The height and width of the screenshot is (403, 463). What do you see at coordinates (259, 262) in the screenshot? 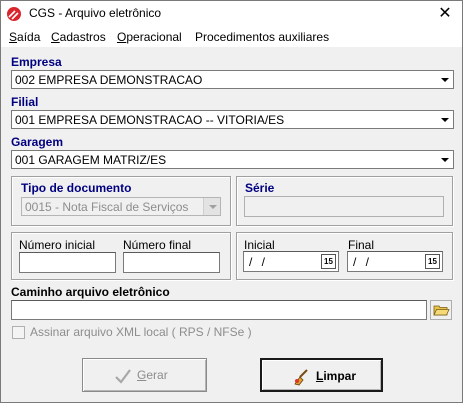
I see `data-inicial-value: / /` at bounding box center [259, 262].